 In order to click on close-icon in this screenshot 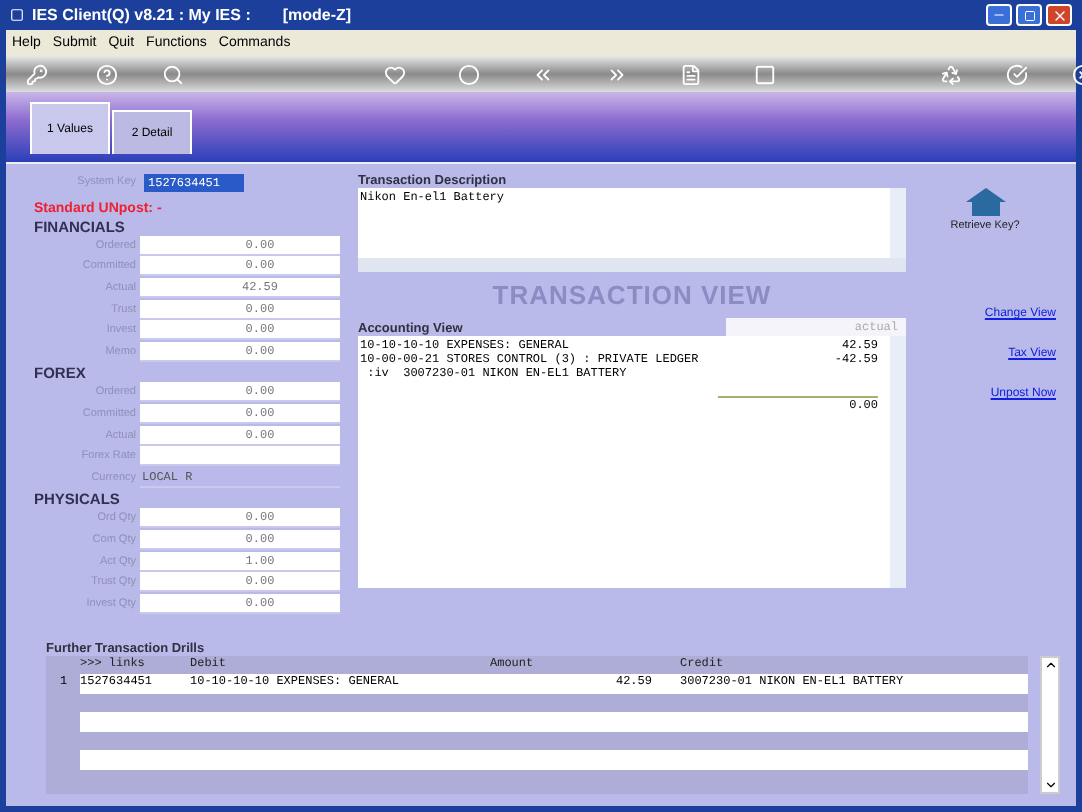, I will do `click(1059, 15)`.